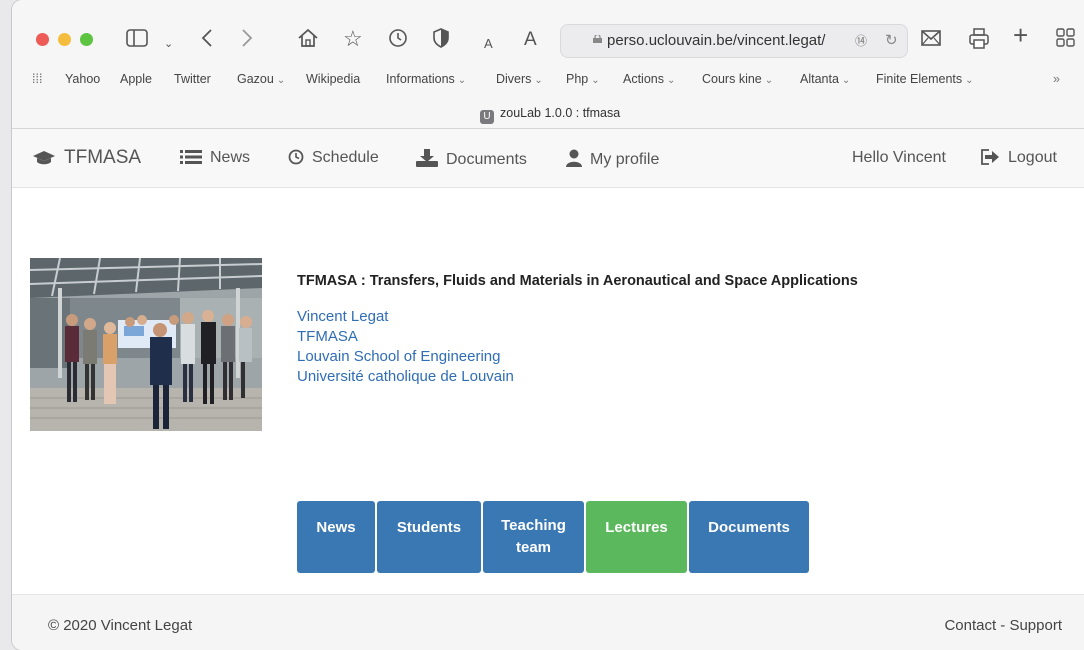 The width and height of the screenshot is (1084, 650). I want to click on close-window-button, so click(42, 39).